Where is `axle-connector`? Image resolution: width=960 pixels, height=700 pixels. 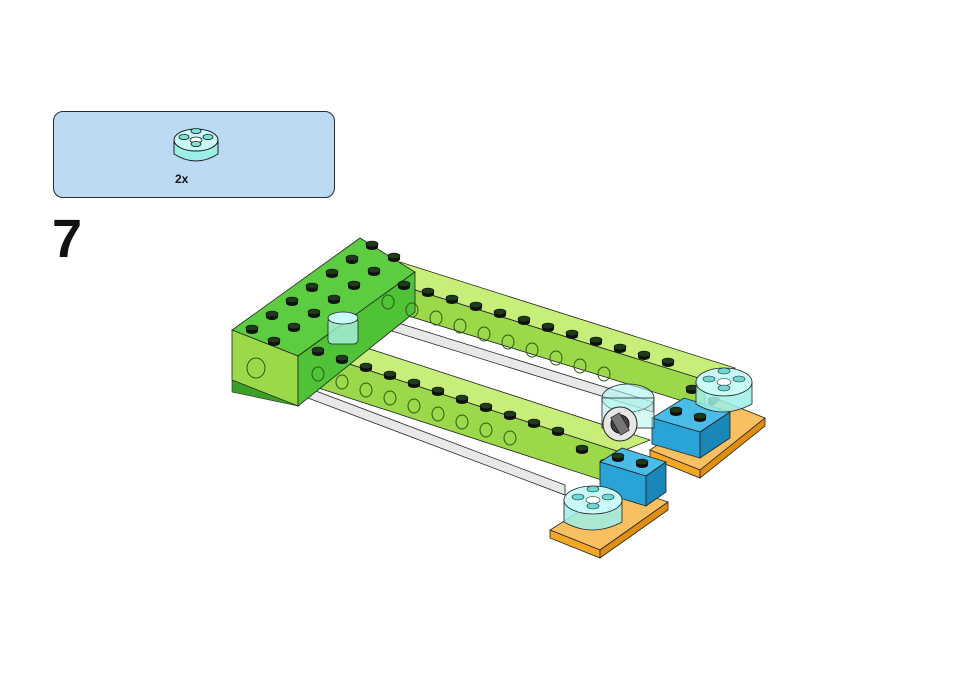 axle-connector is located at coordinates (628, 412).